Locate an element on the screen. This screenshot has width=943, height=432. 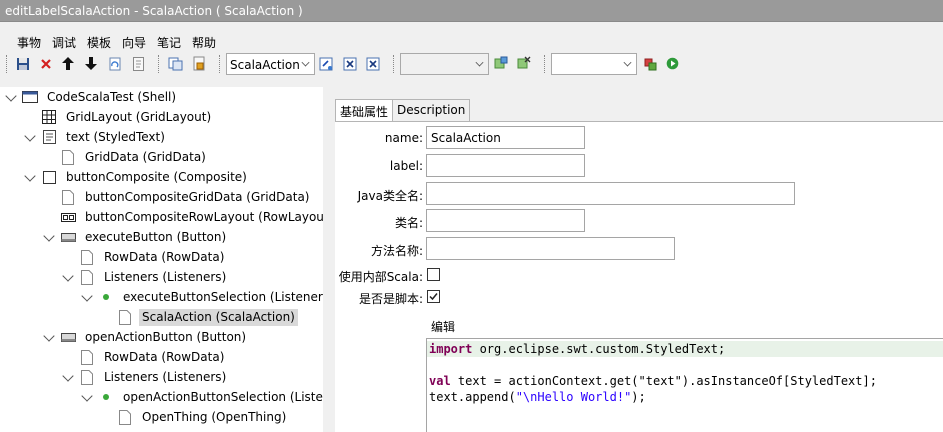
save-icon is located at coordinates (22, 63).